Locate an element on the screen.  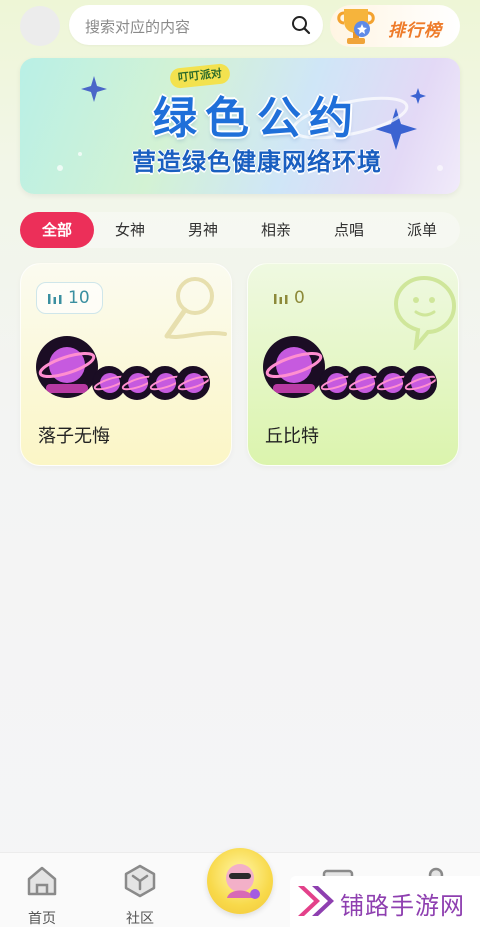
top-bar: 搜索对应的内容 排行榜 is located at coordinates (240, 26).